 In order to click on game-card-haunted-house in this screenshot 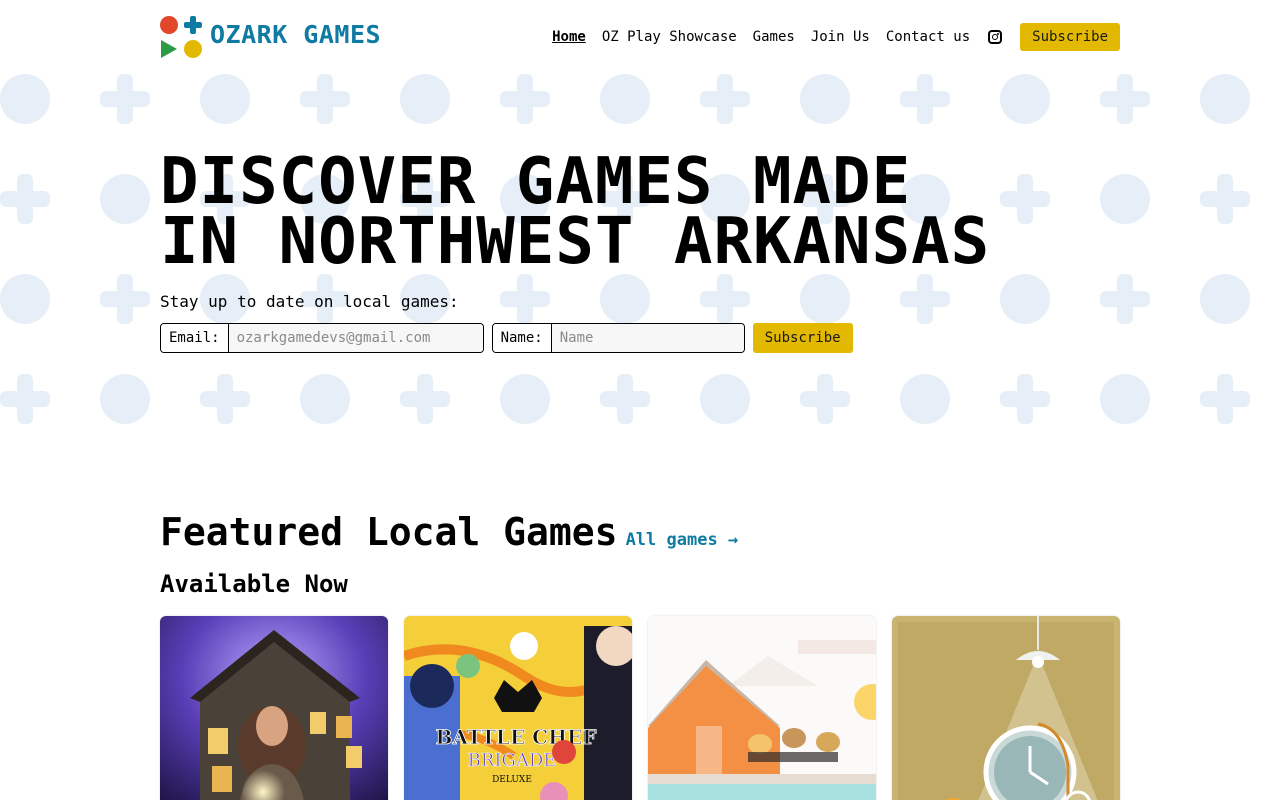, I will do `click(274, 708)`.